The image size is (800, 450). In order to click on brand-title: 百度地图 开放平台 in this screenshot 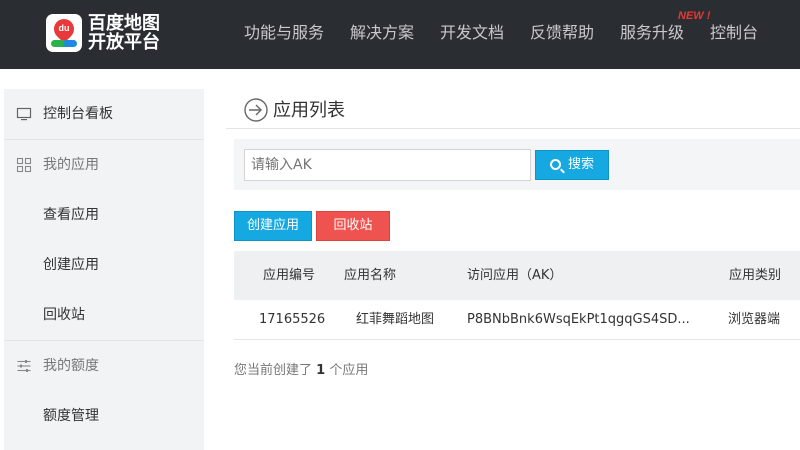, I will do `click(124, 33)`.